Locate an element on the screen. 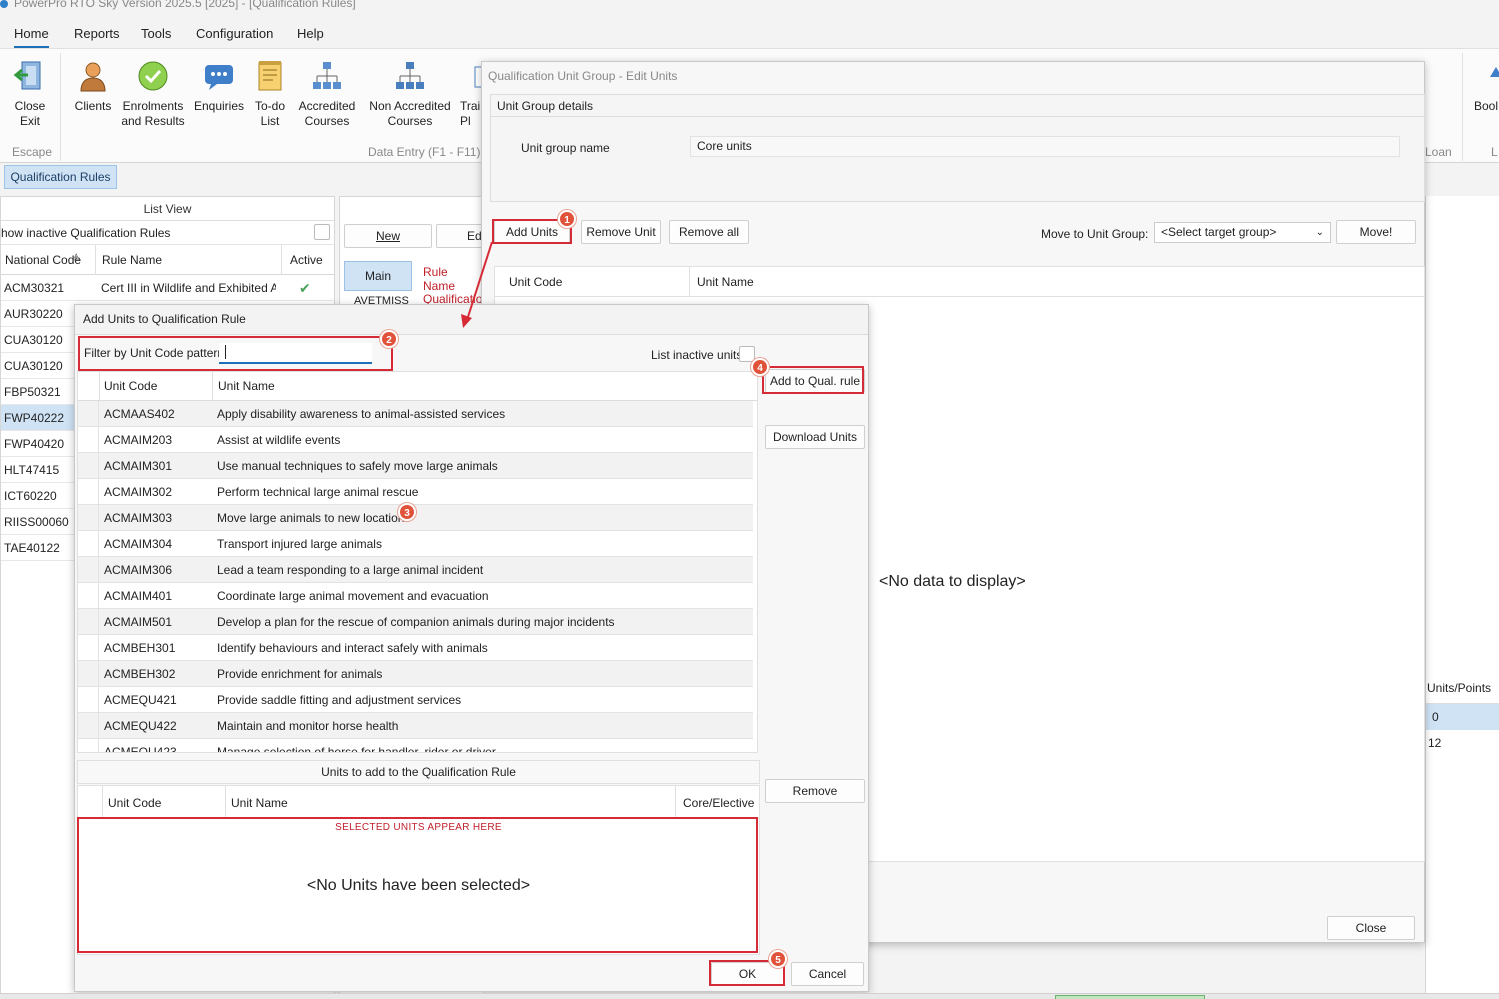 This screenshot has height=999, width=1499. show-inactive-row: how inactive Qualification Rules is located at coordinates (167, 234).